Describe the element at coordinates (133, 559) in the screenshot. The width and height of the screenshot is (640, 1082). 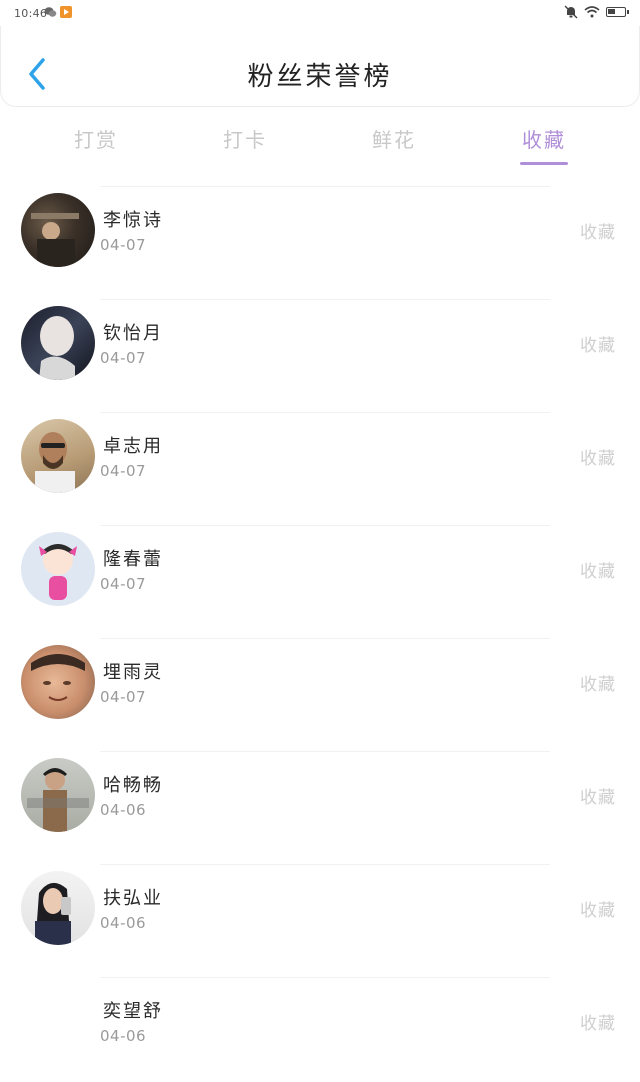
I see `fan-name: 隆春蕾` at that location.